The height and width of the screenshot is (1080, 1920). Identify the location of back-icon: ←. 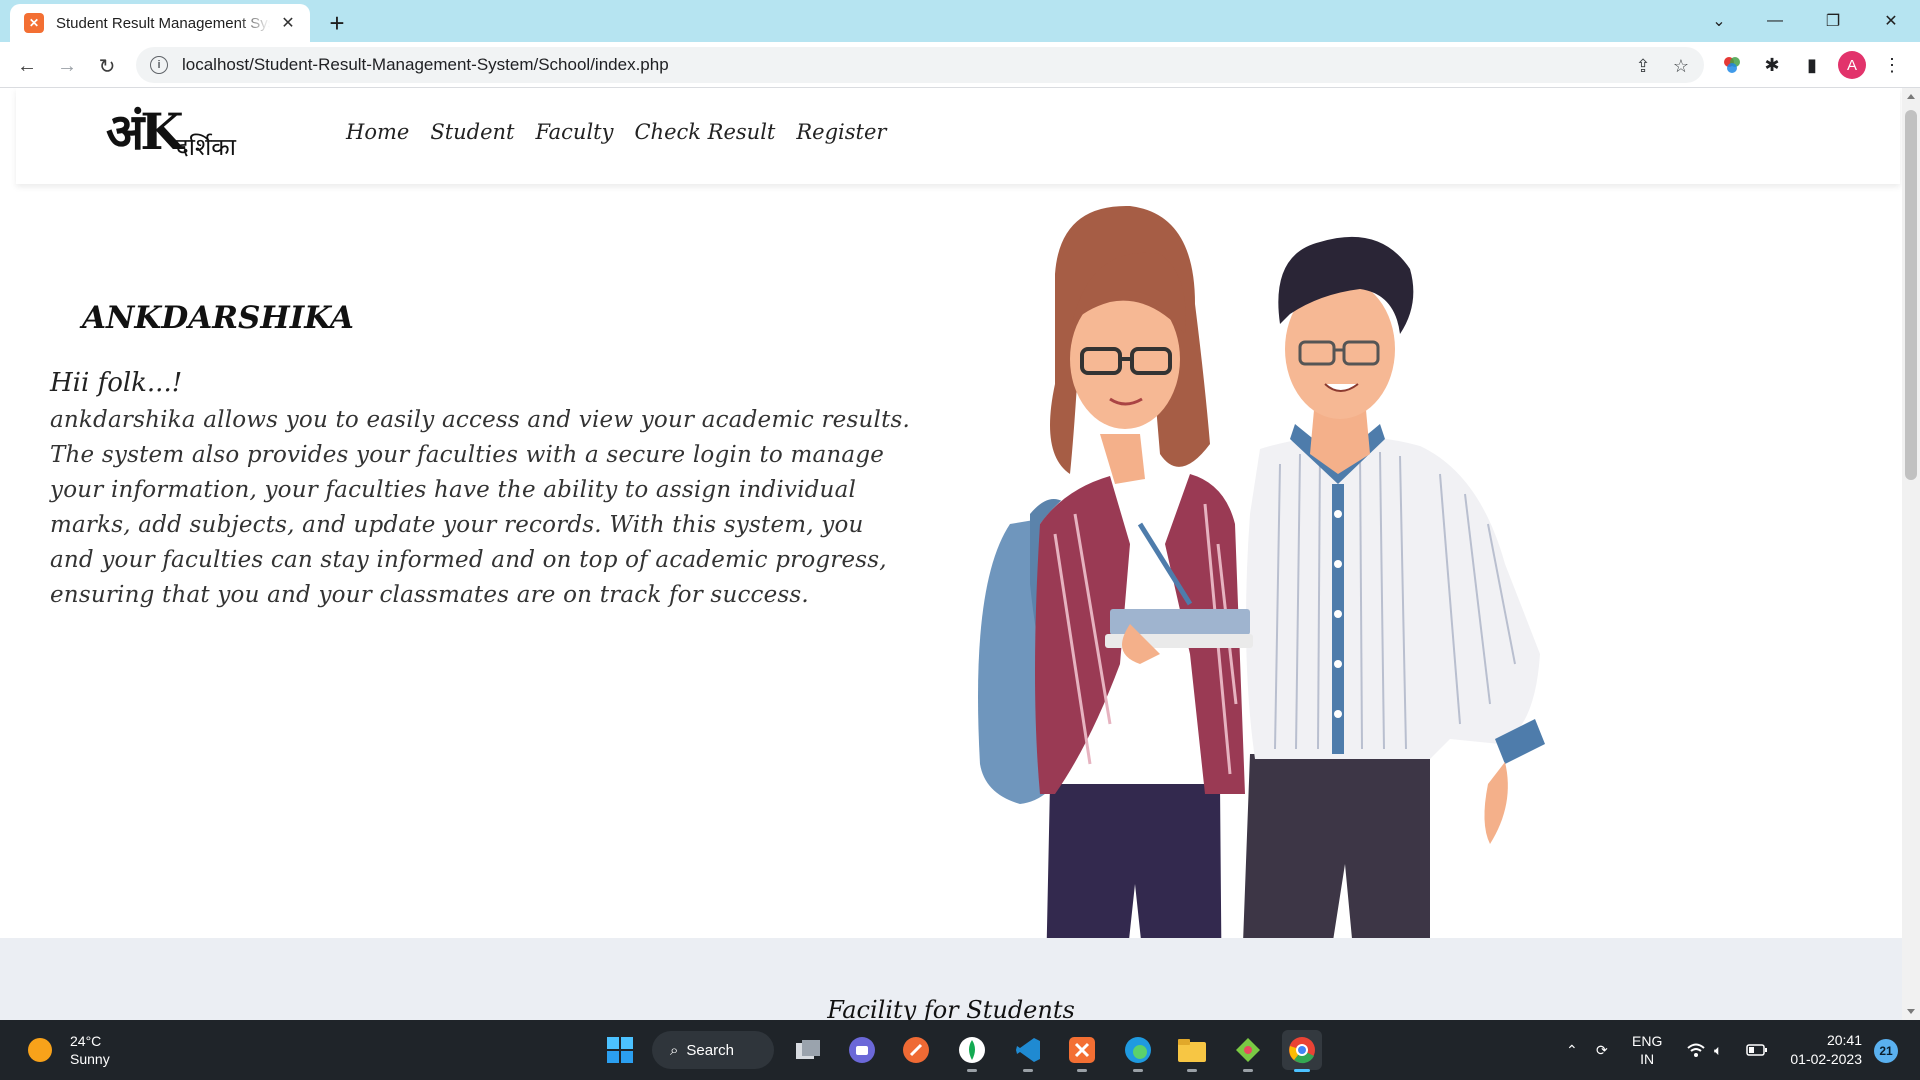
(27, 66).